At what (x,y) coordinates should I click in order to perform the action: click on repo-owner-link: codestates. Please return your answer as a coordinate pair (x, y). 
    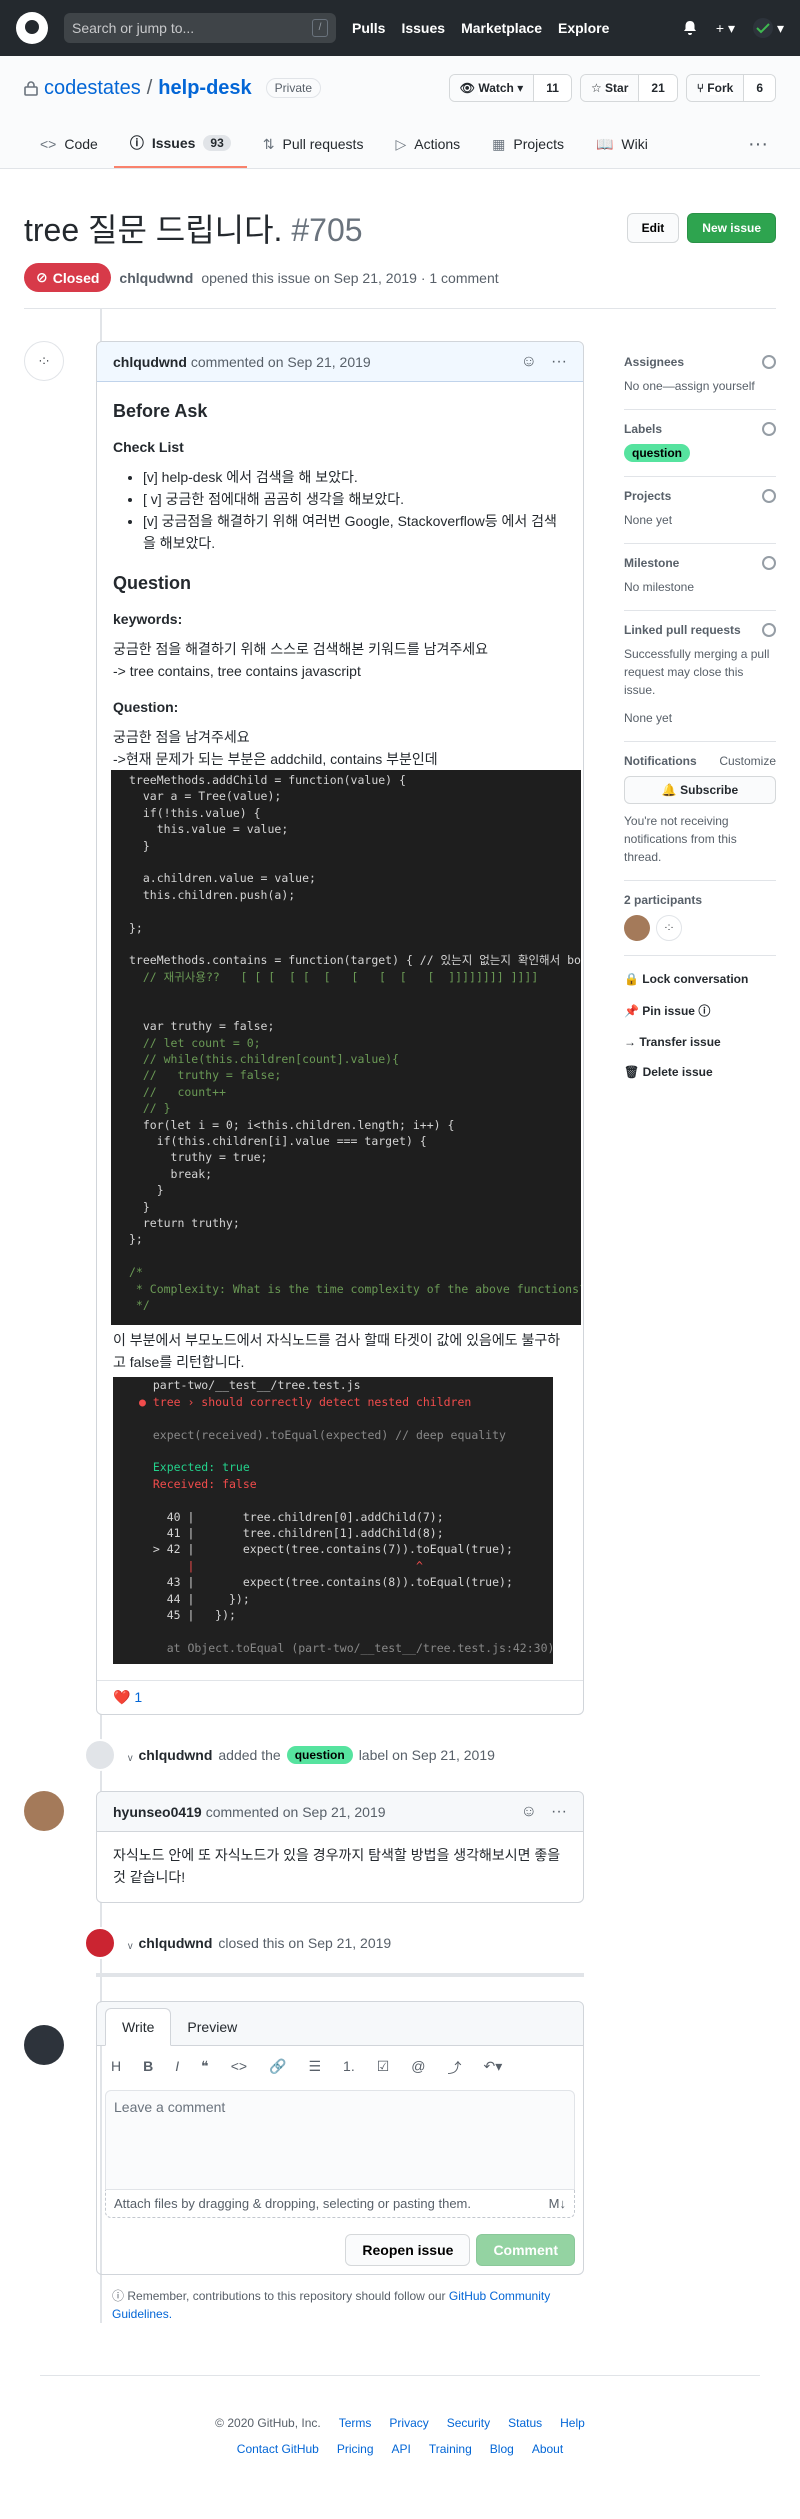
    Looking at the image, I should click on (92, 88).